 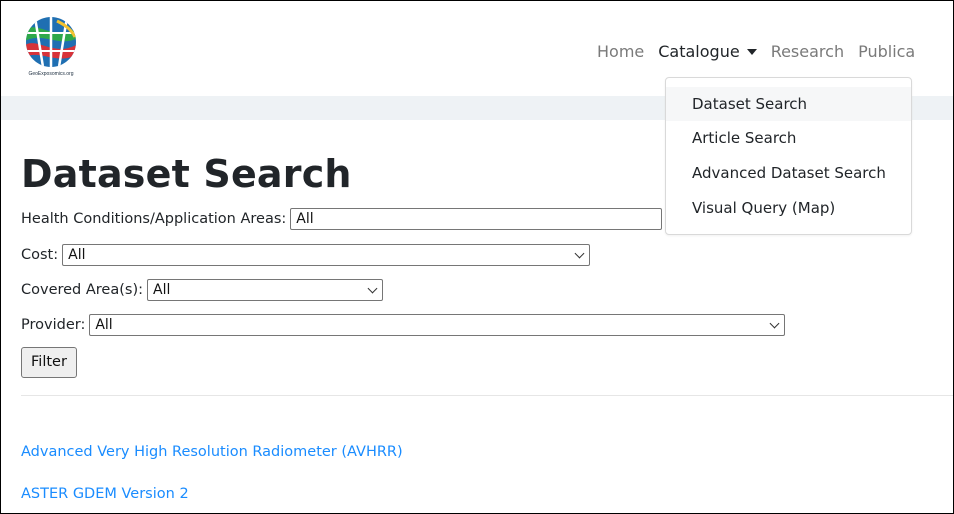 I want to click on dropdown-item-article-search: Article Search, so click(x=788, y=138).